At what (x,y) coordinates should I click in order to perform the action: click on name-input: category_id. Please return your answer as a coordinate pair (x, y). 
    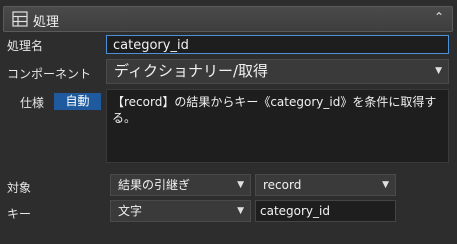
    Looking at the image, I should click on (277, 44).